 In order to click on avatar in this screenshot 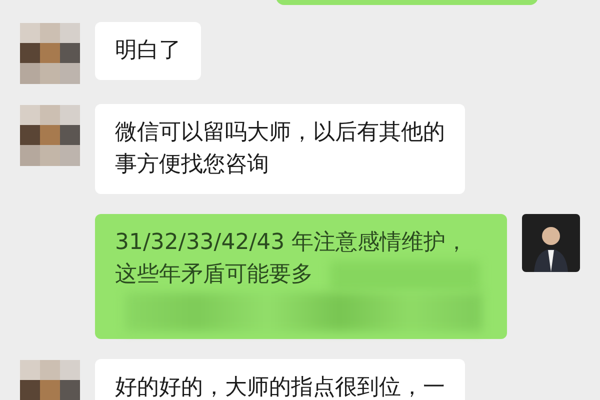, I will do `click(551, 243)`.